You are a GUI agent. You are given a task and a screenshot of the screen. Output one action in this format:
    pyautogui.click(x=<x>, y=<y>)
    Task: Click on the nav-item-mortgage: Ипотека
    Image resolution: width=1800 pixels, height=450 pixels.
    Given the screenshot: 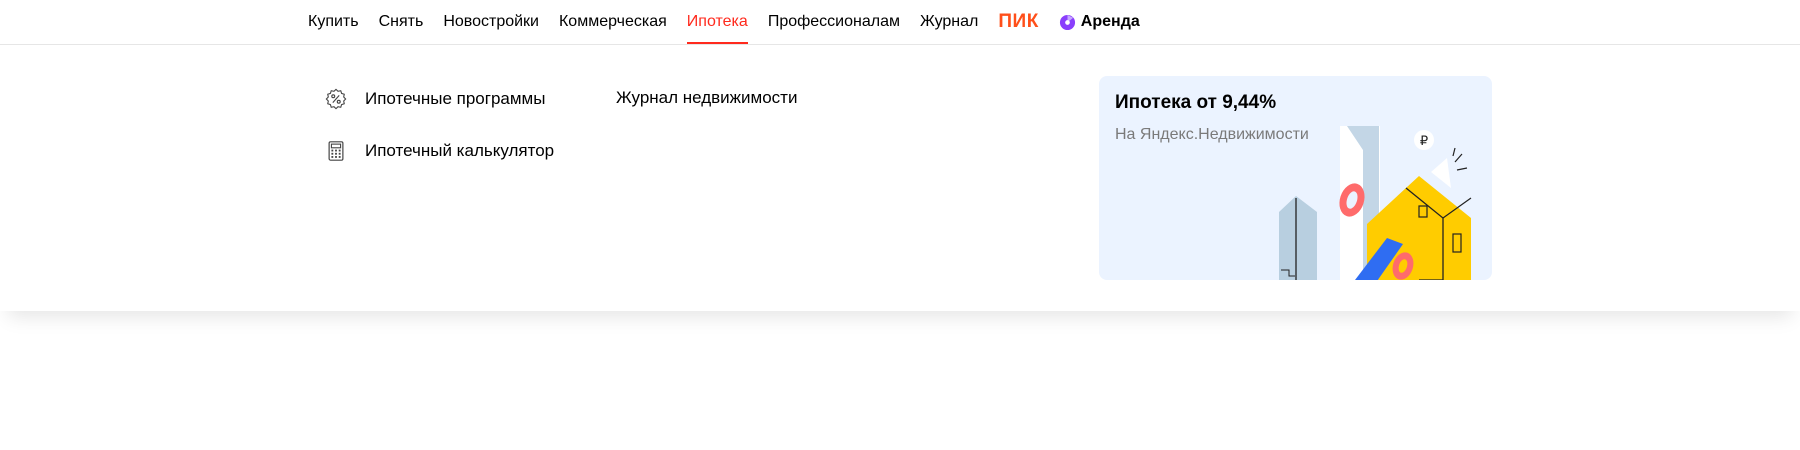 What is the action you would take?
    pyautogui.click(x=717, y=22)
    